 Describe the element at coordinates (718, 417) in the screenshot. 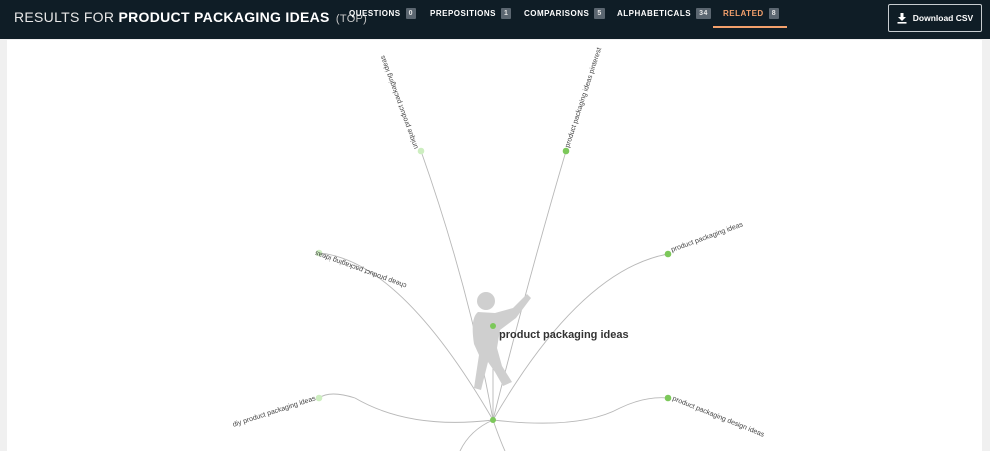

I see `node-label-design: product packaging design ideas` at that location.